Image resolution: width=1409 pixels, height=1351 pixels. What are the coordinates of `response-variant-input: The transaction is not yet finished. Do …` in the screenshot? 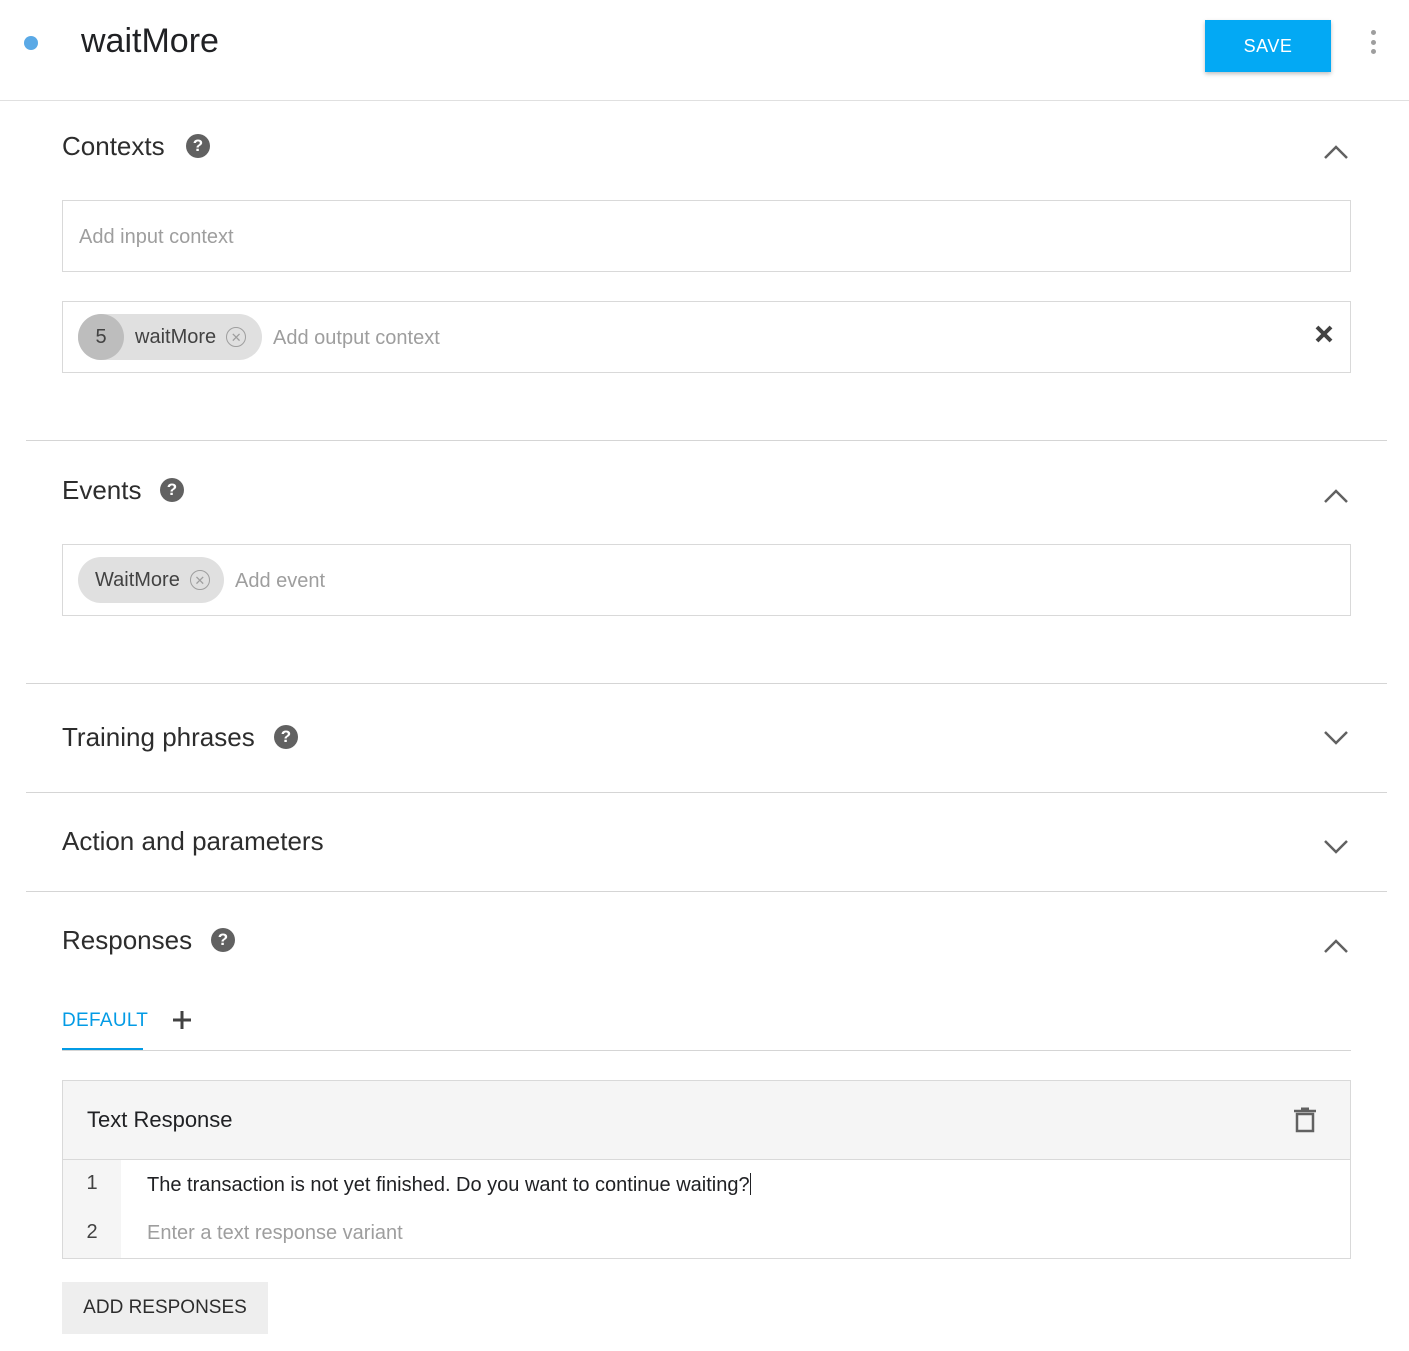 It's located at (449, 1185).